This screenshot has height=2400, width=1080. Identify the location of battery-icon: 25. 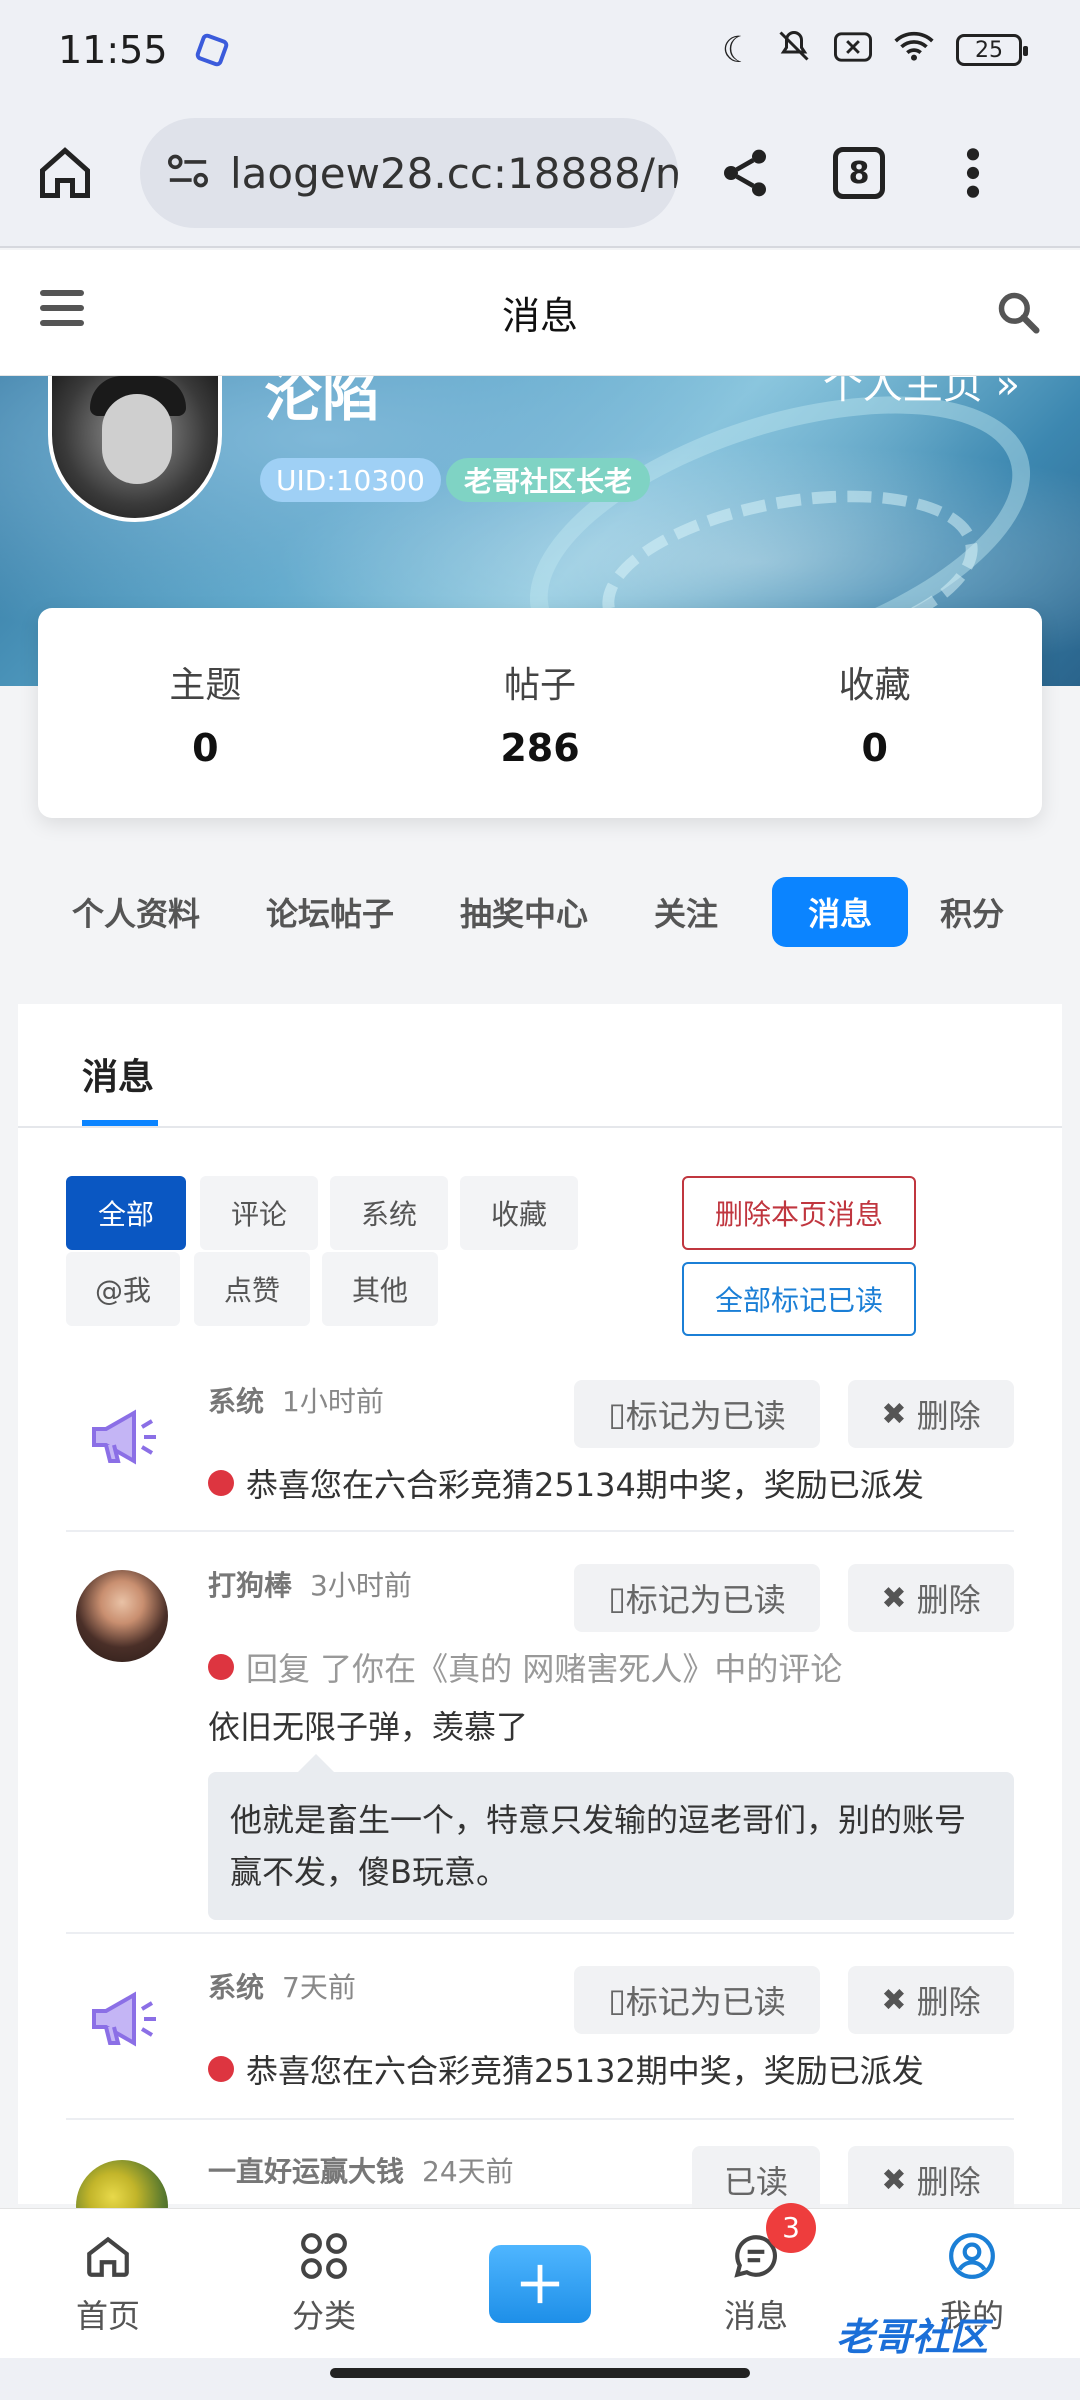
(992, 50).